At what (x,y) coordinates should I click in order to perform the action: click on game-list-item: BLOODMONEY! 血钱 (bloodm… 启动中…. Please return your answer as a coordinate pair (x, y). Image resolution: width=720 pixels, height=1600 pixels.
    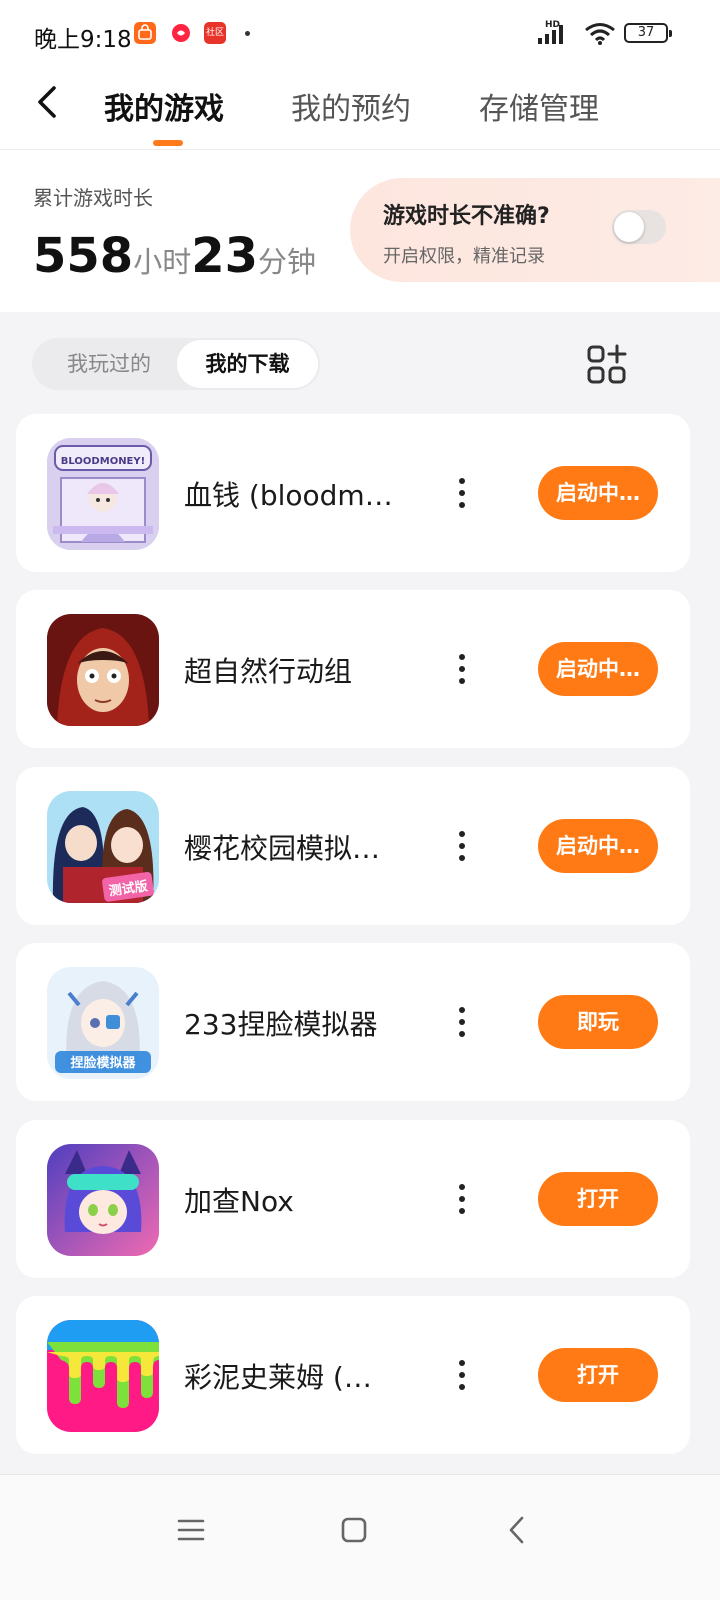
    Looking at the image, I should click on (353, 493).